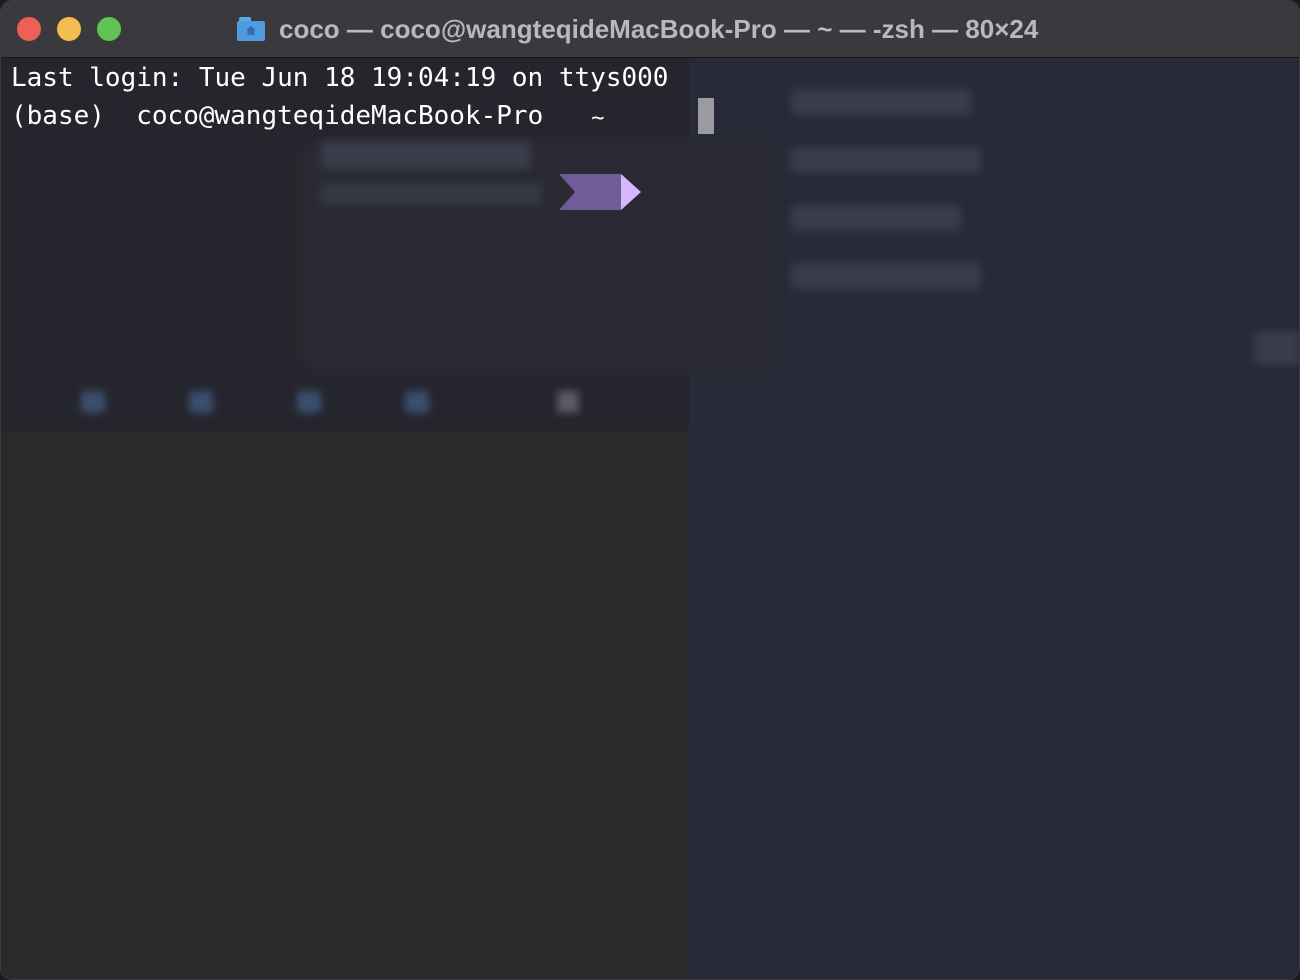  I want to click on home-folder-icon, so click(252, 29).